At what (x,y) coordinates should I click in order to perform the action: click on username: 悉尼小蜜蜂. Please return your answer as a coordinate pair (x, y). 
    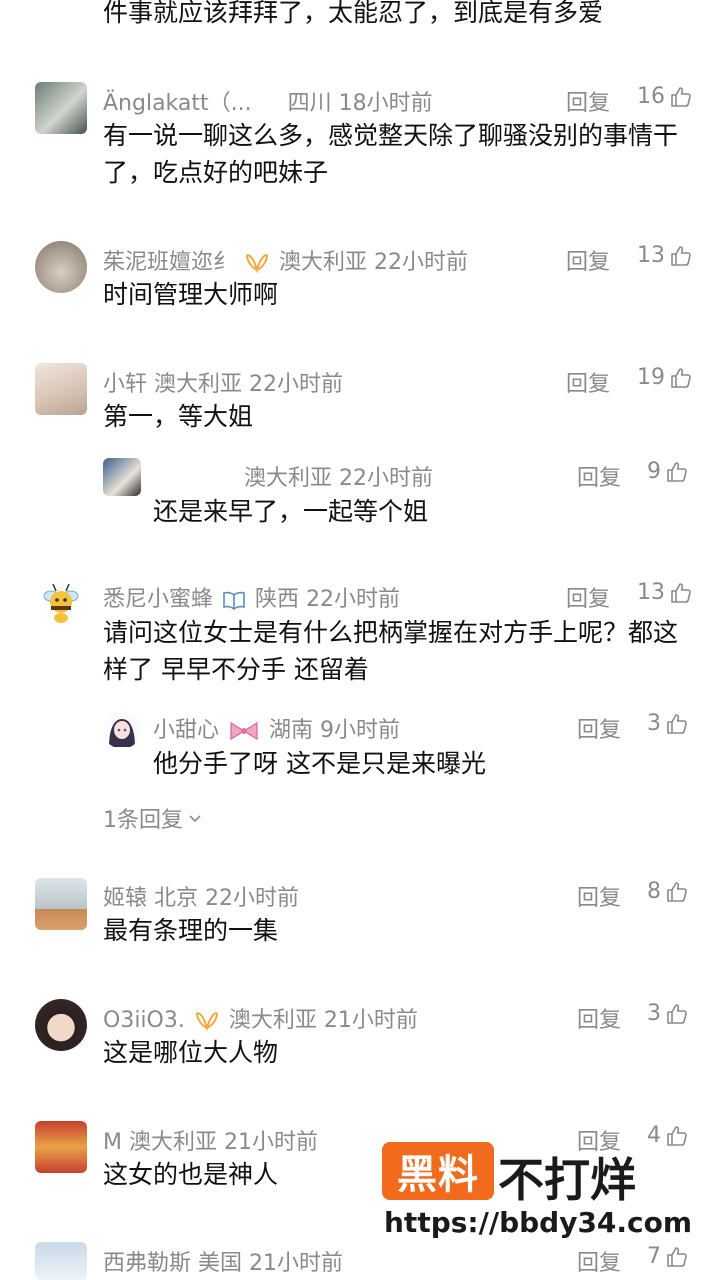
    Looking at the image, I should click on (158, 599).